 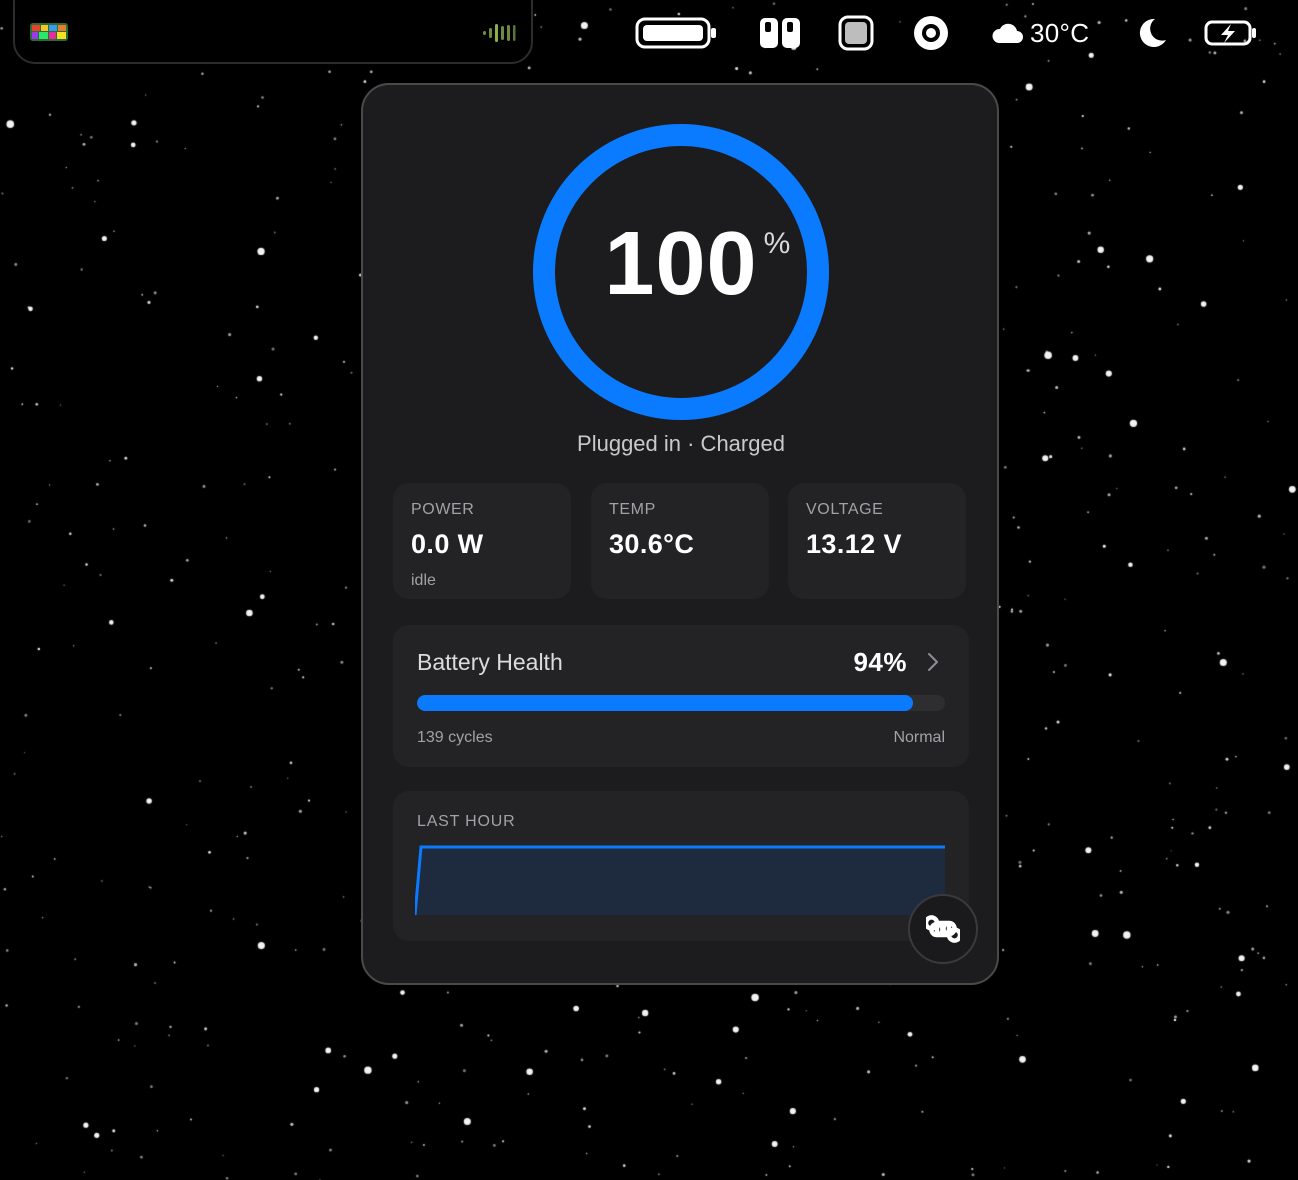 I want to click on stat-card-power: POWER 0.0 W idle, so click(x=482, y=541).